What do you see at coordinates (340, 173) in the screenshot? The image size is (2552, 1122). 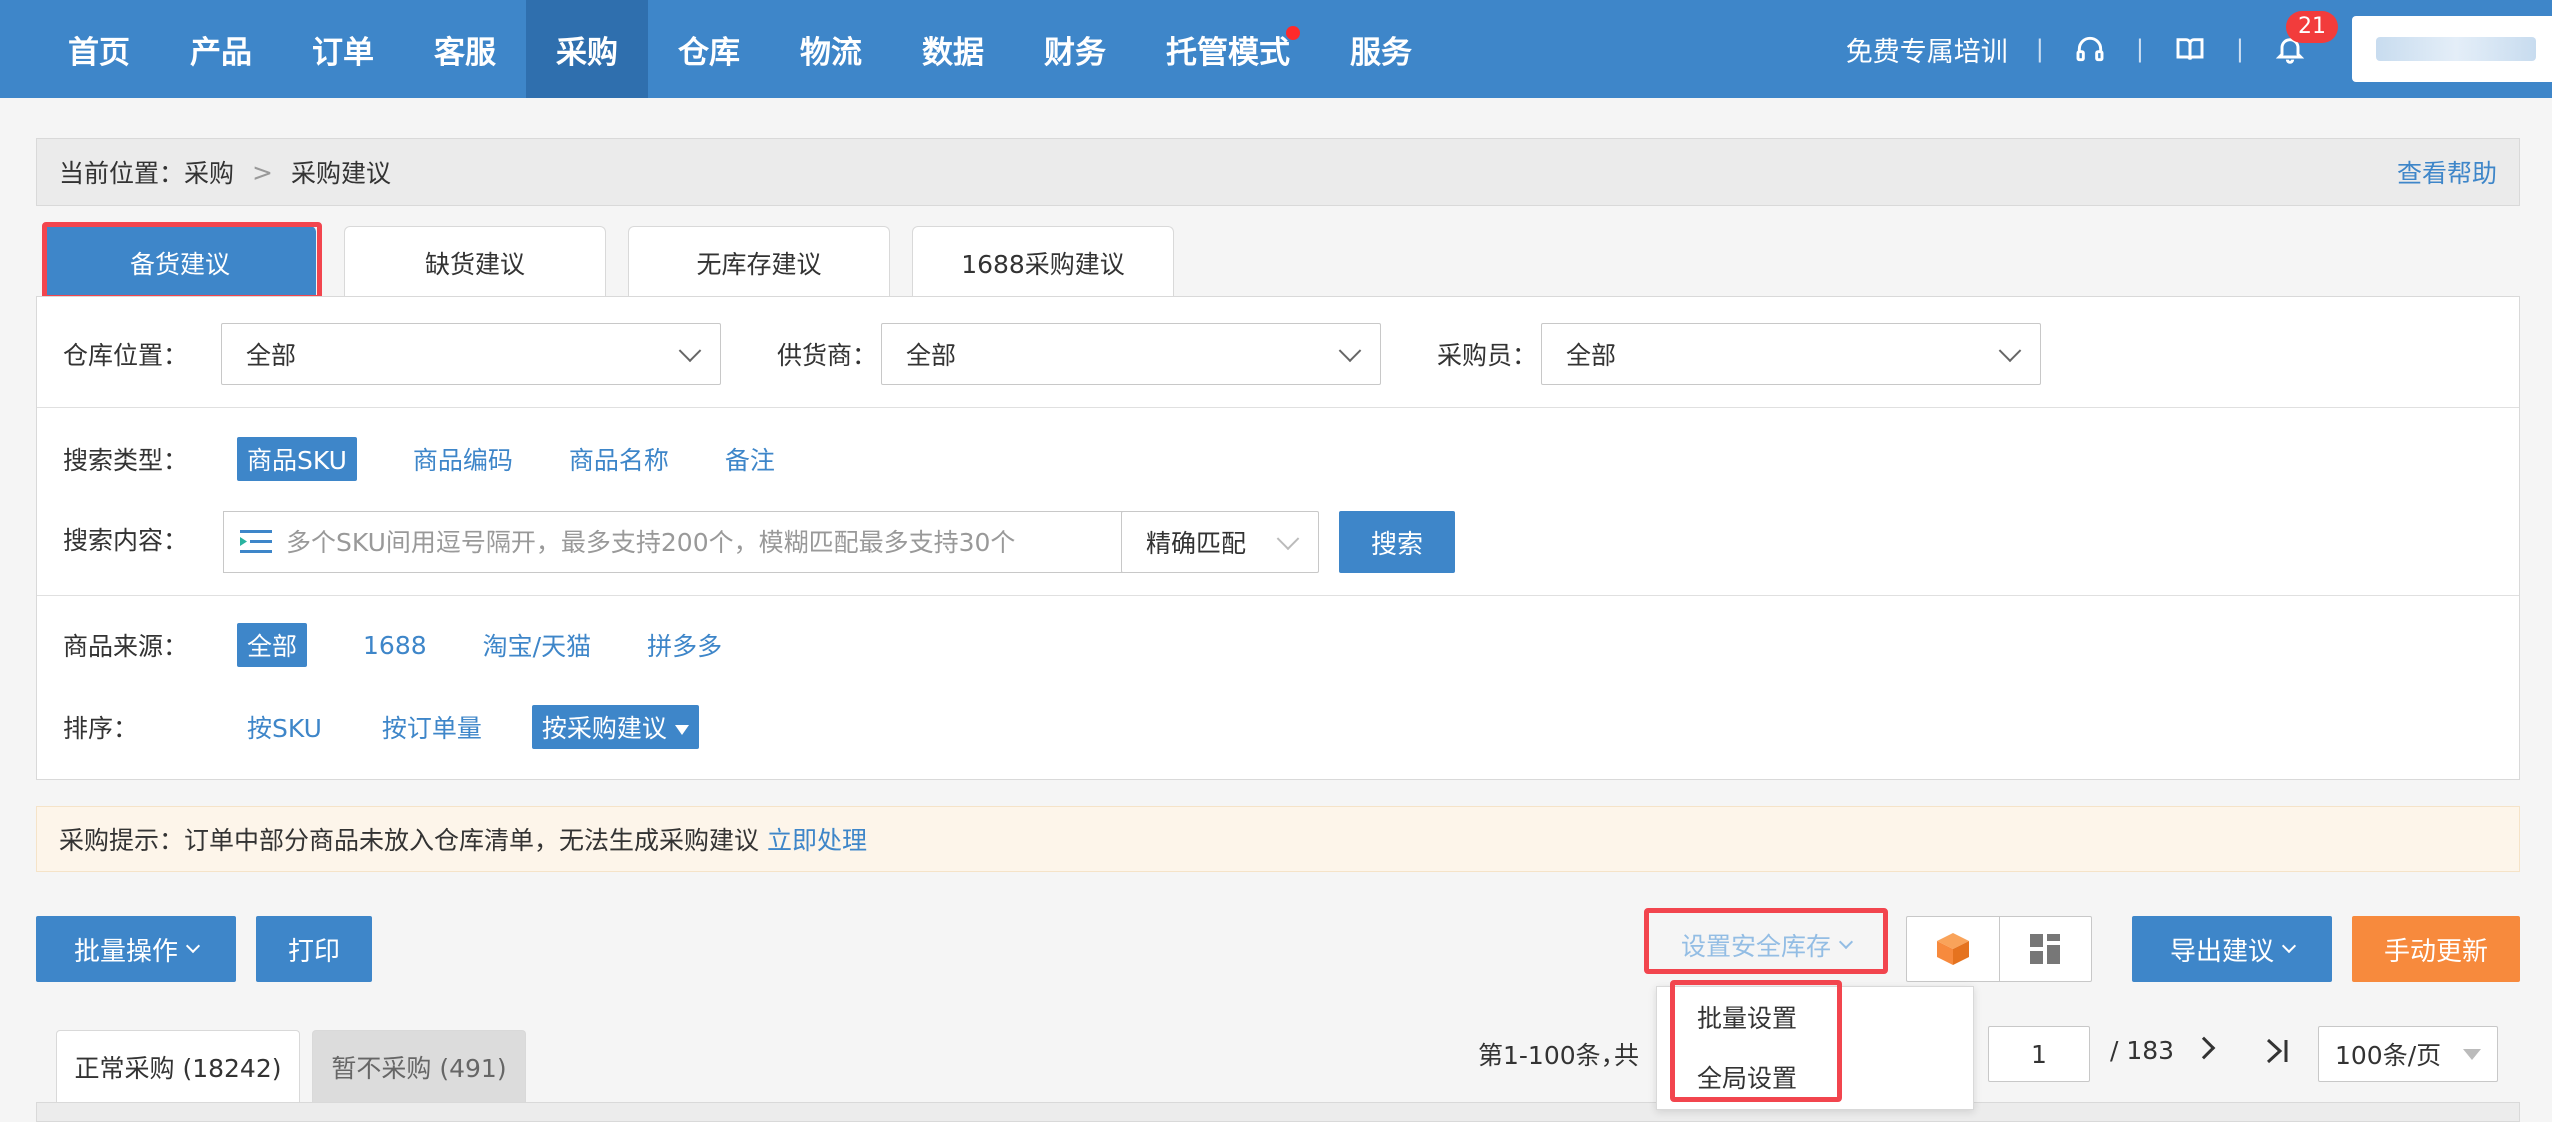 I see `breadcrumb-current: 采购建议` at bounding box center [340, 173].